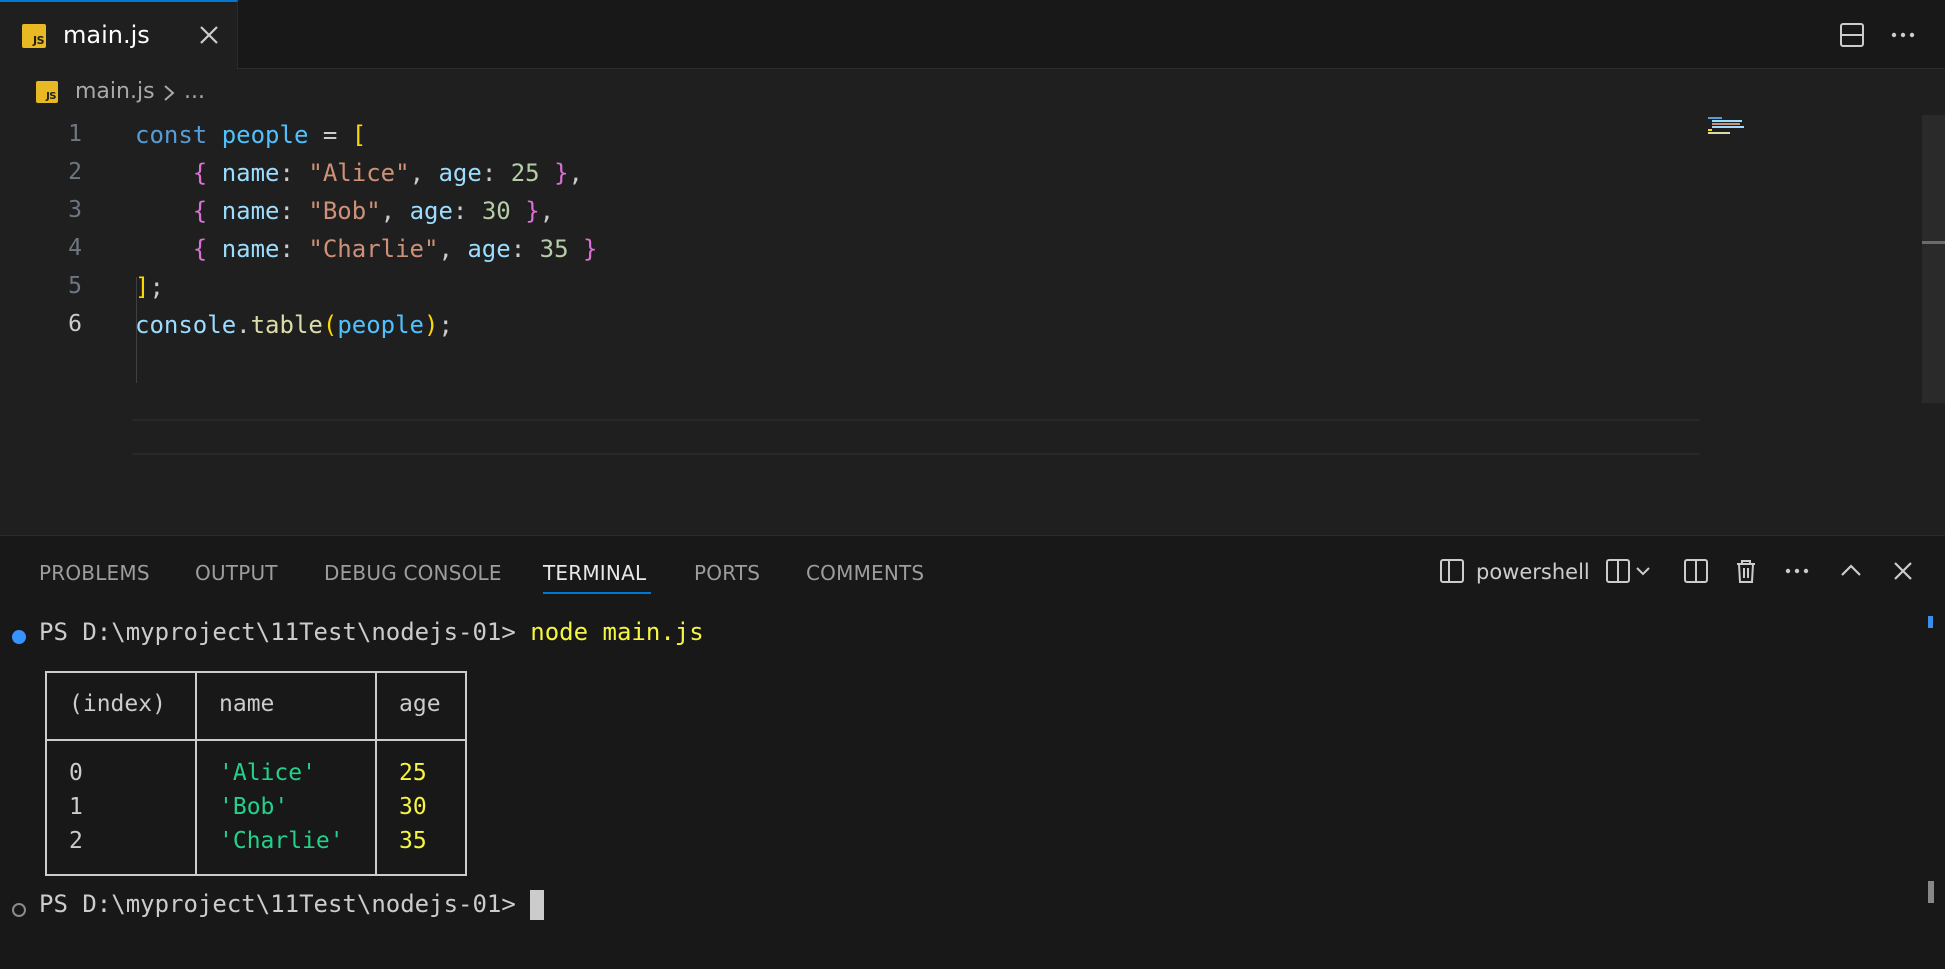 This screenshot has width=1945, height=969. Describe the element at coordinates (75, 248) in the screenshot. I see `line-number: 4` at that location.